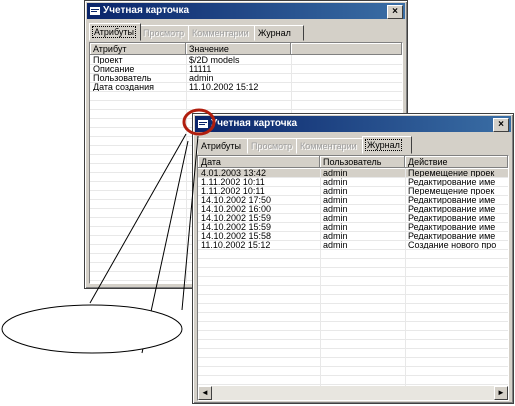 This screenshot has width=515, height=406. Describe the element at coordinates (205, 393) in the screenshot. I see `scroll-left-button: ◄` at that location.